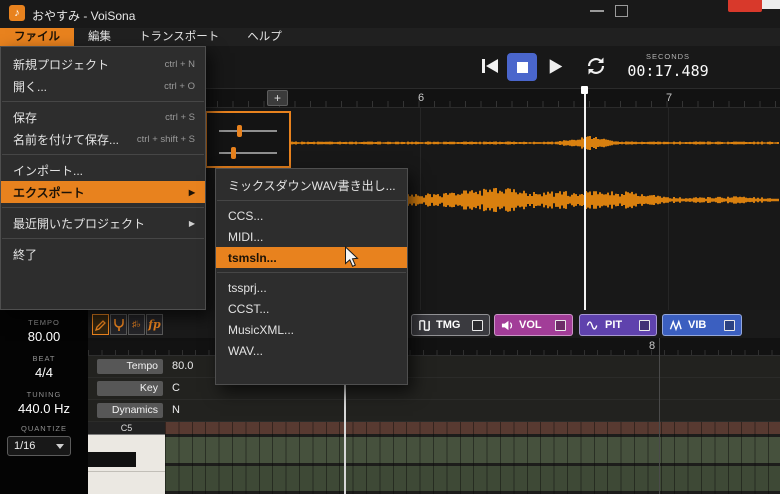  Describe the element at coordinates (652, 346) in the screenshot. I see `measure-marker-8: 8` at that location.